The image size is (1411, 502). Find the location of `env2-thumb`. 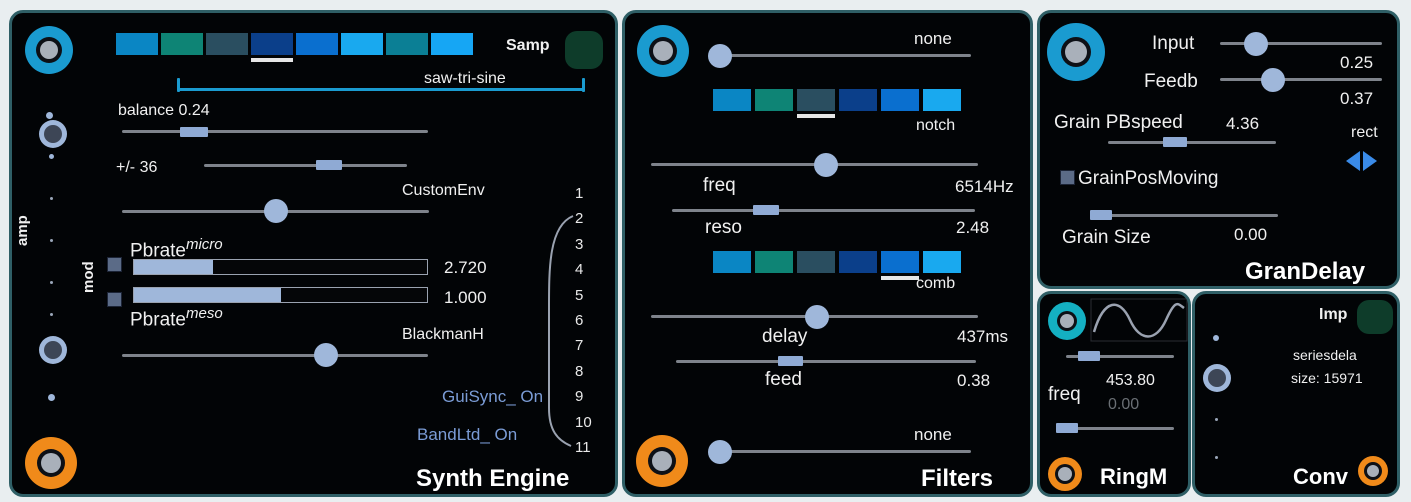

env2-thumb is located at coordinates (326, 355).